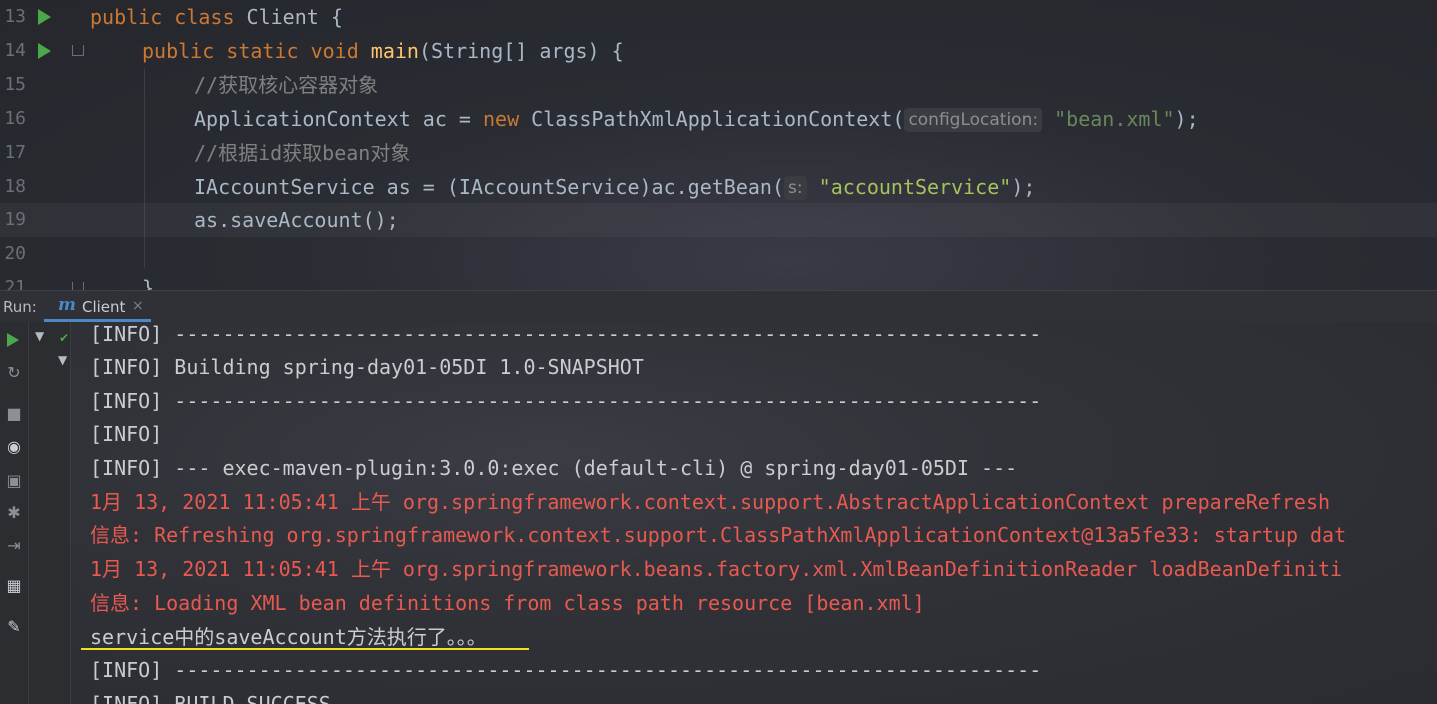  What do you see at coordinates (168, 17) in the screenshot?
I see `code-token: public class` at bounding box center [168, 17].